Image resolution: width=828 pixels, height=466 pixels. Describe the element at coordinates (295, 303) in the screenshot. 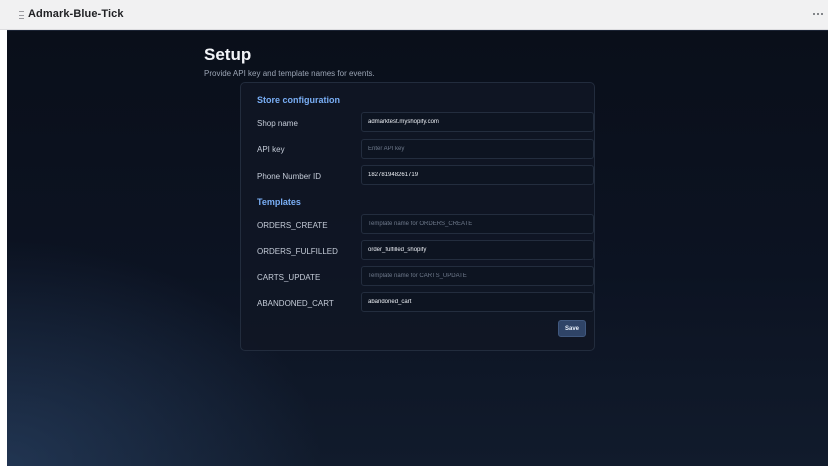

I see `abandoned-cart-label: ABANDONED_CART` at that location.